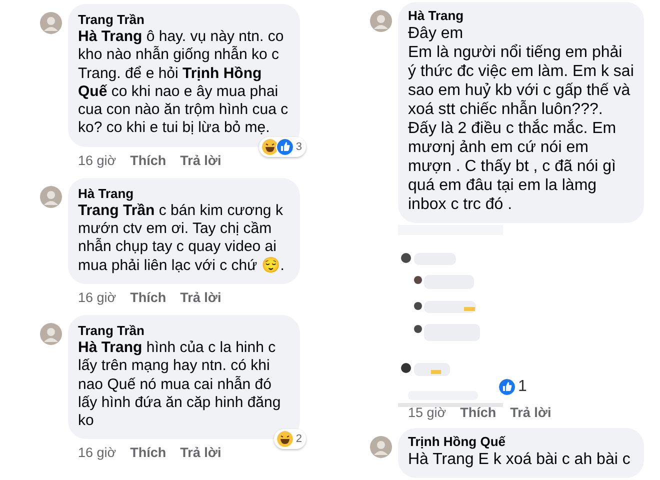 The image size is (660, 480). What do you see at coordinates (520, 459) in the screenshot?
I see `comment-text: Hà Trang E k xoá bài c ah bài c` at bounding box center [520, 459].